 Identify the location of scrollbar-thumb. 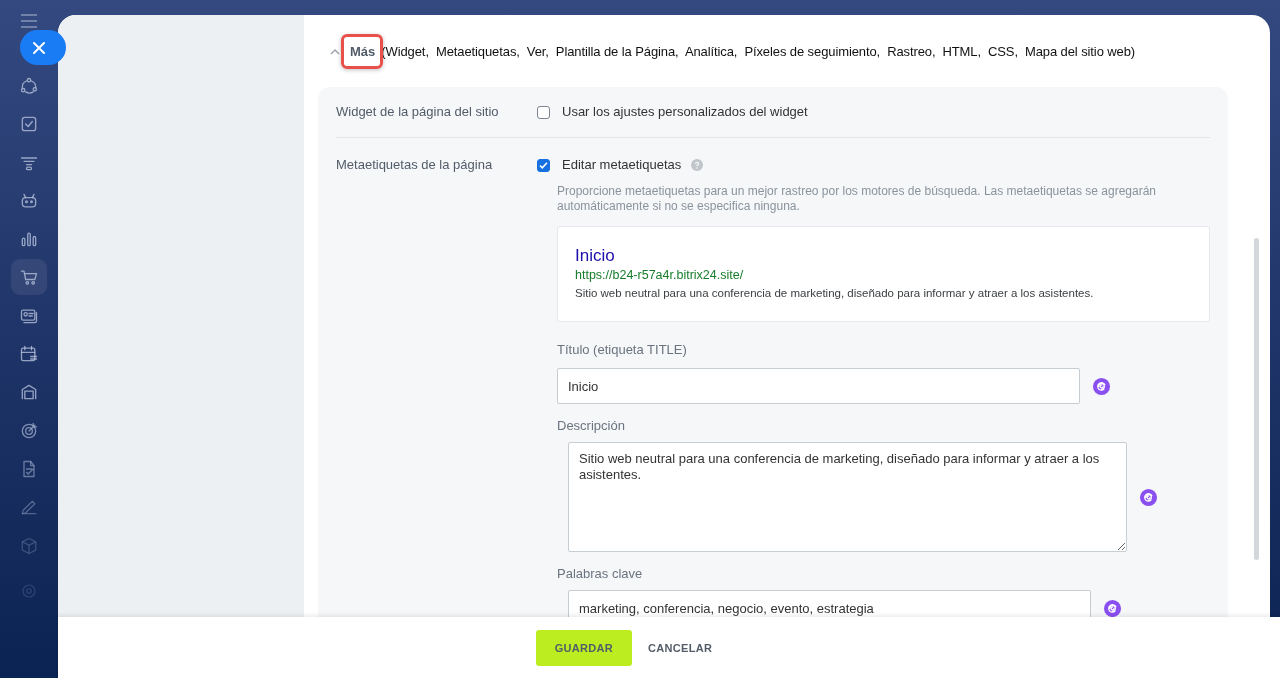
(1256, 399).